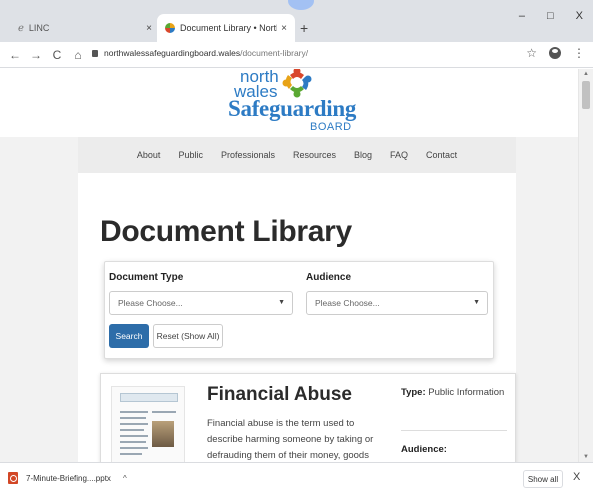 Image resolution: width=593 pixels, height=494 pixels. I want to click on window-controls: – □ X, so click(551, 16).